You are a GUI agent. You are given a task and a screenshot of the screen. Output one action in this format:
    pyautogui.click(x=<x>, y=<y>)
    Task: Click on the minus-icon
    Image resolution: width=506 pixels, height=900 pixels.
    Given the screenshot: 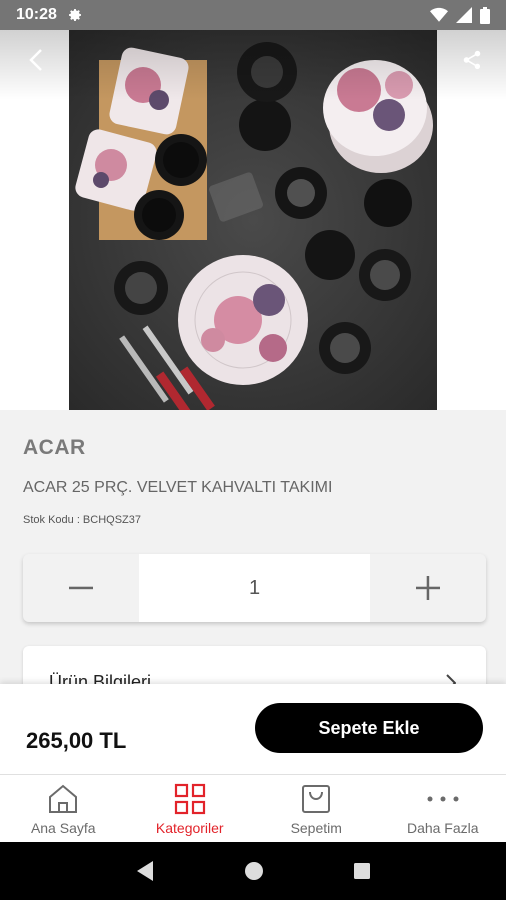 What is the action you would take?
    pyautogui.click(x=81, y=588)
    